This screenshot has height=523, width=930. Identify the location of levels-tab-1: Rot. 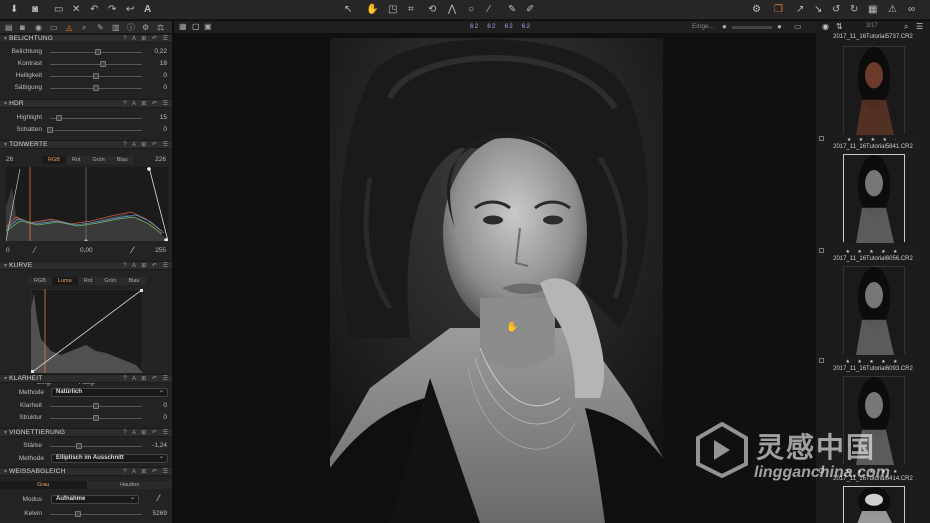
(76, 160).